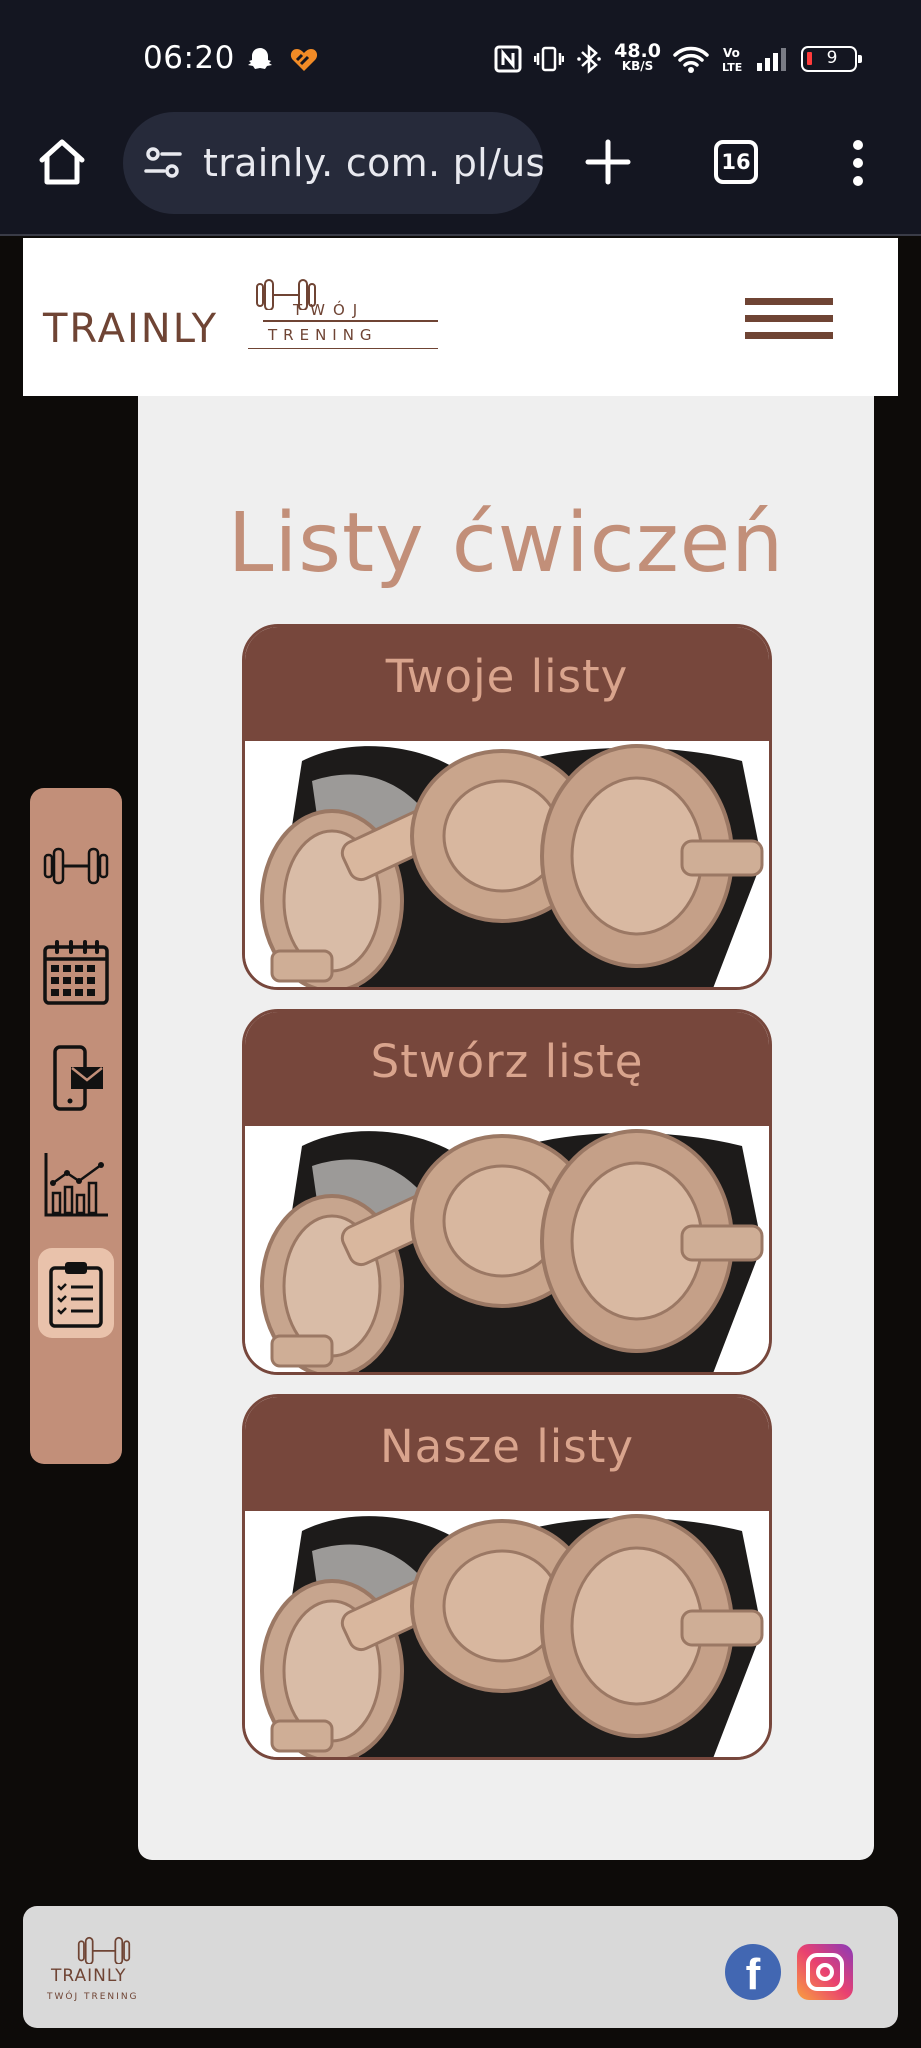  I want to click on volte-icon: Vo LTE, so click(732, 60).